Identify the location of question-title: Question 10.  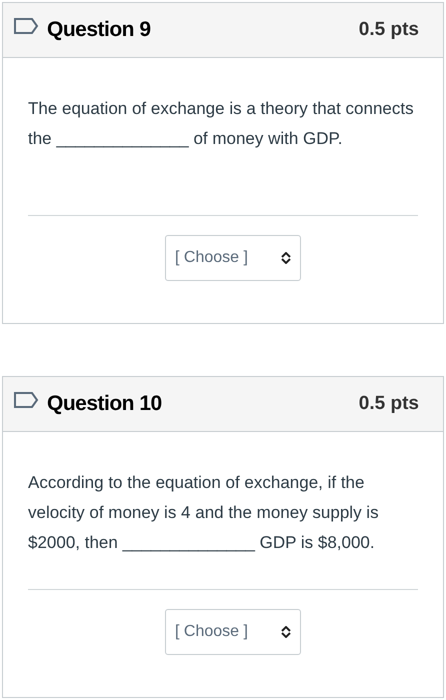
(104, 404).